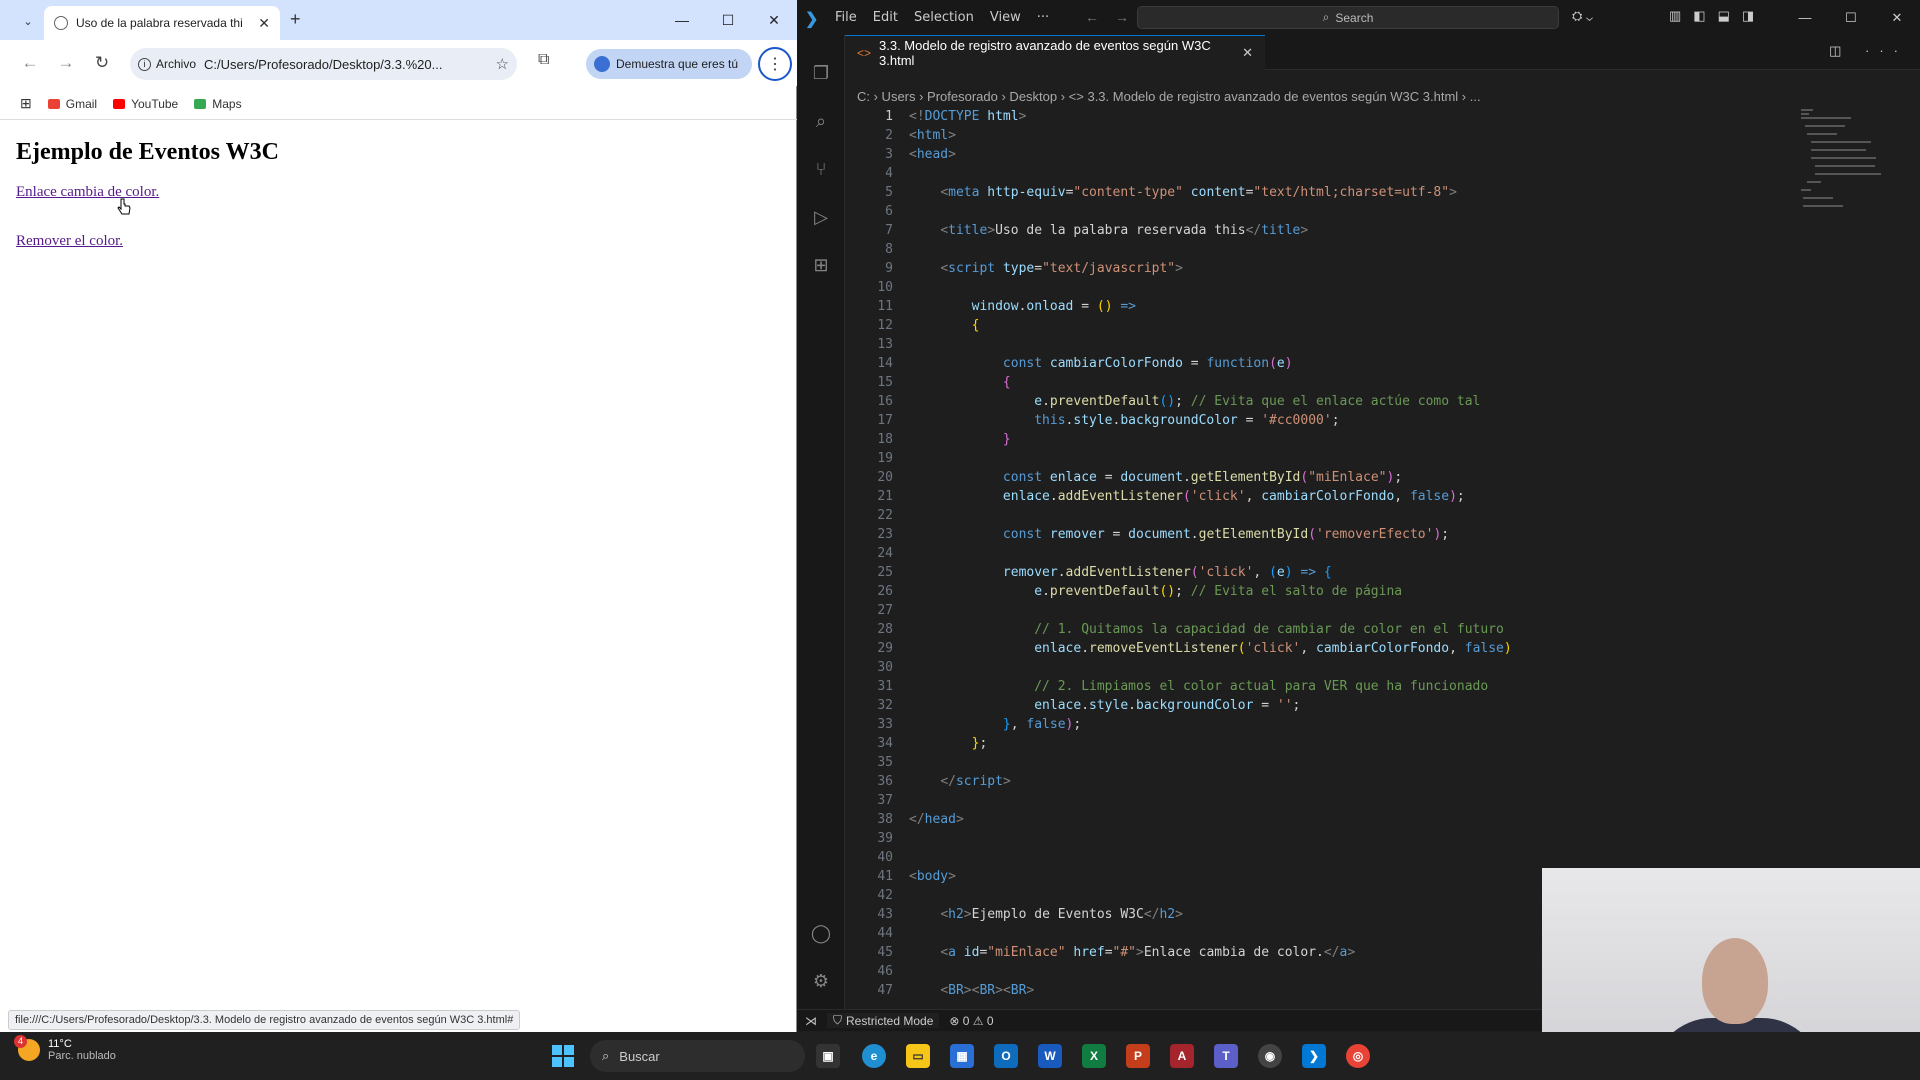 This screenshot has width=1920, height=1080. What do you see at coordinates (119, 103) in the screenshot?
I see `youtube-icon` at bounding box center [119, 103].